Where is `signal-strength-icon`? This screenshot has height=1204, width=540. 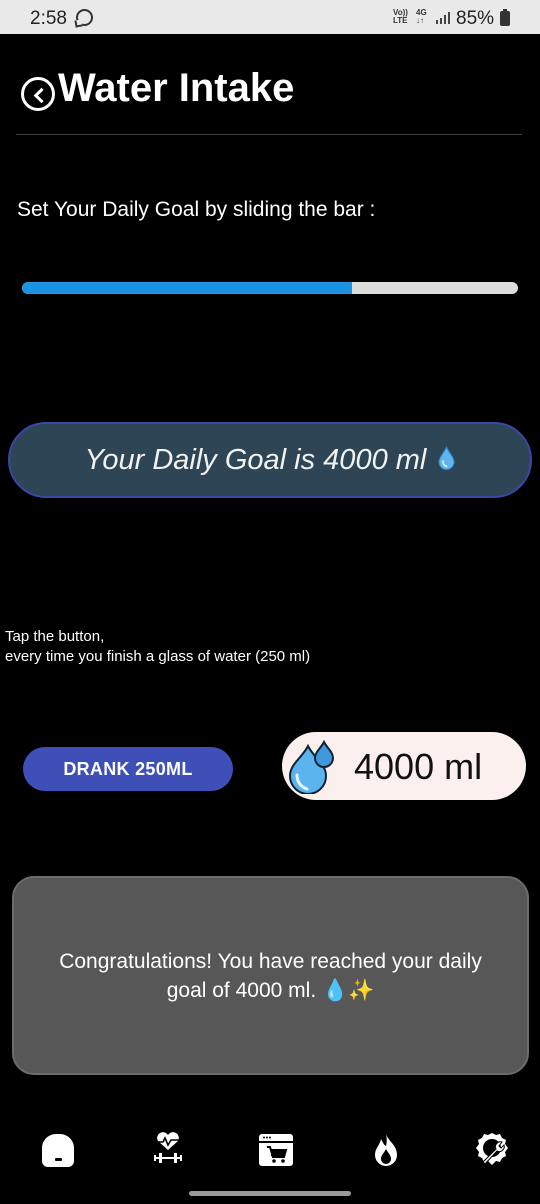 signal-strength-icon is located at coordinates (444, 18).